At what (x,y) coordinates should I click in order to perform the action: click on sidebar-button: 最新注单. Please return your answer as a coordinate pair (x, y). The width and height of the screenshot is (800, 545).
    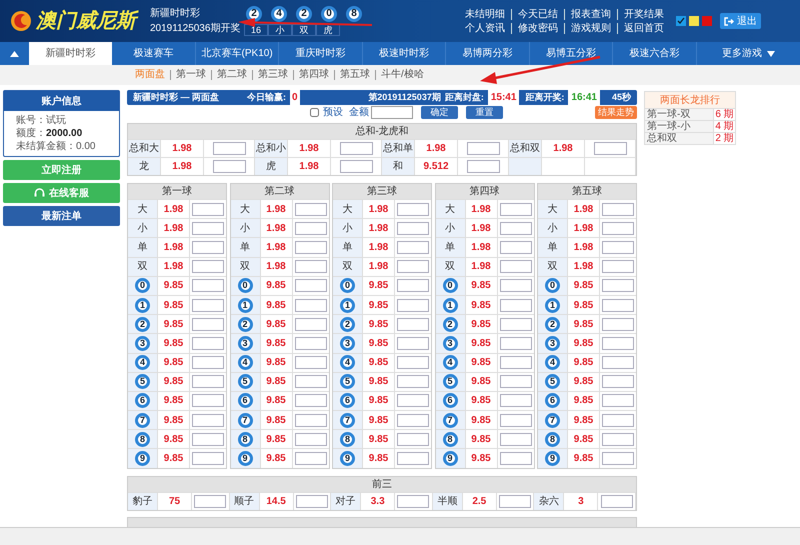
    Looking at the image, I should click on (61, 216).